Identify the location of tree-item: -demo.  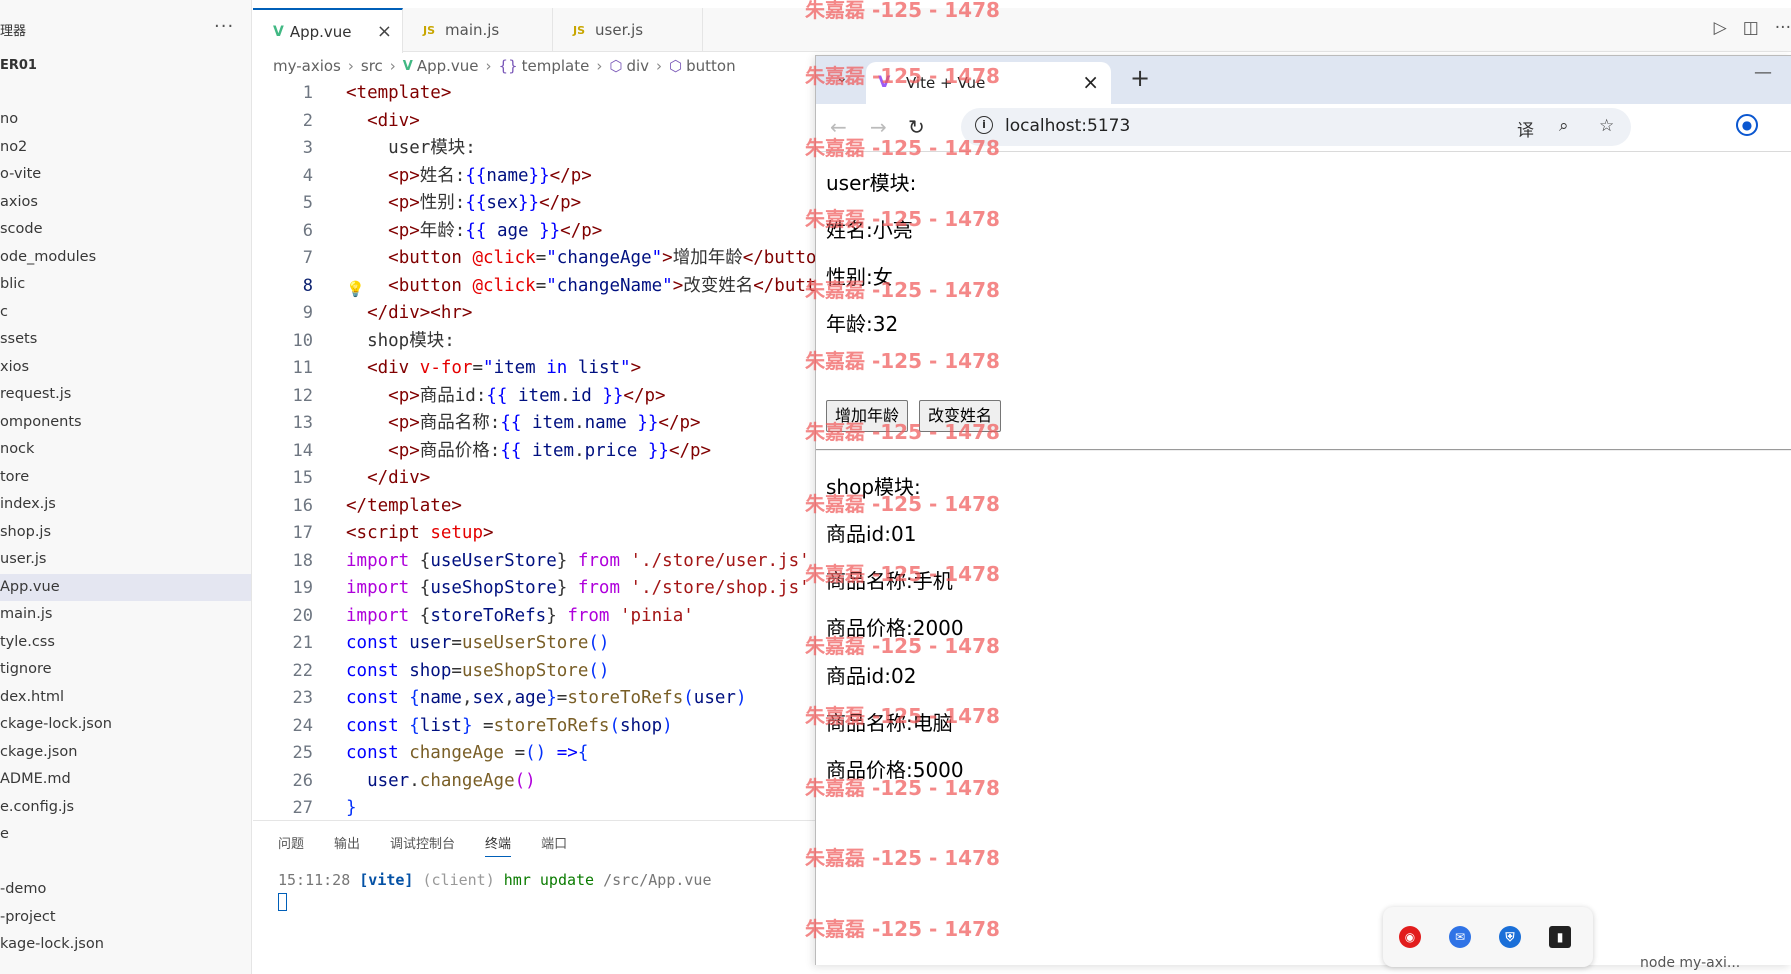
(125, 890).